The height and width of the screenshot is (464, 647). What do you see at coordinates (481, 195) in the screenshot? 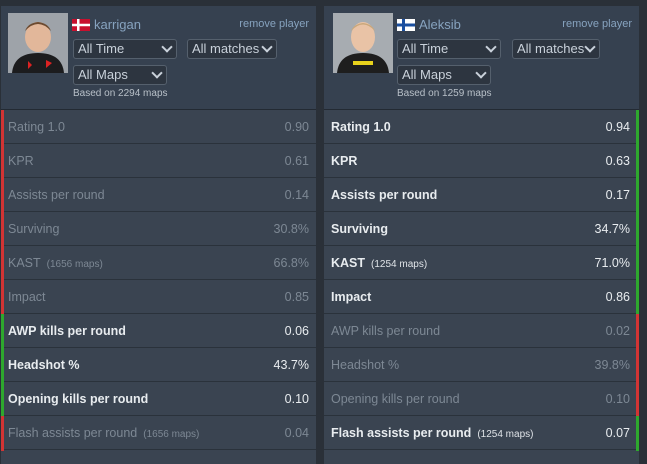
I see `stat-row: Assists per round 0.17` at bounding box center [481, 195].